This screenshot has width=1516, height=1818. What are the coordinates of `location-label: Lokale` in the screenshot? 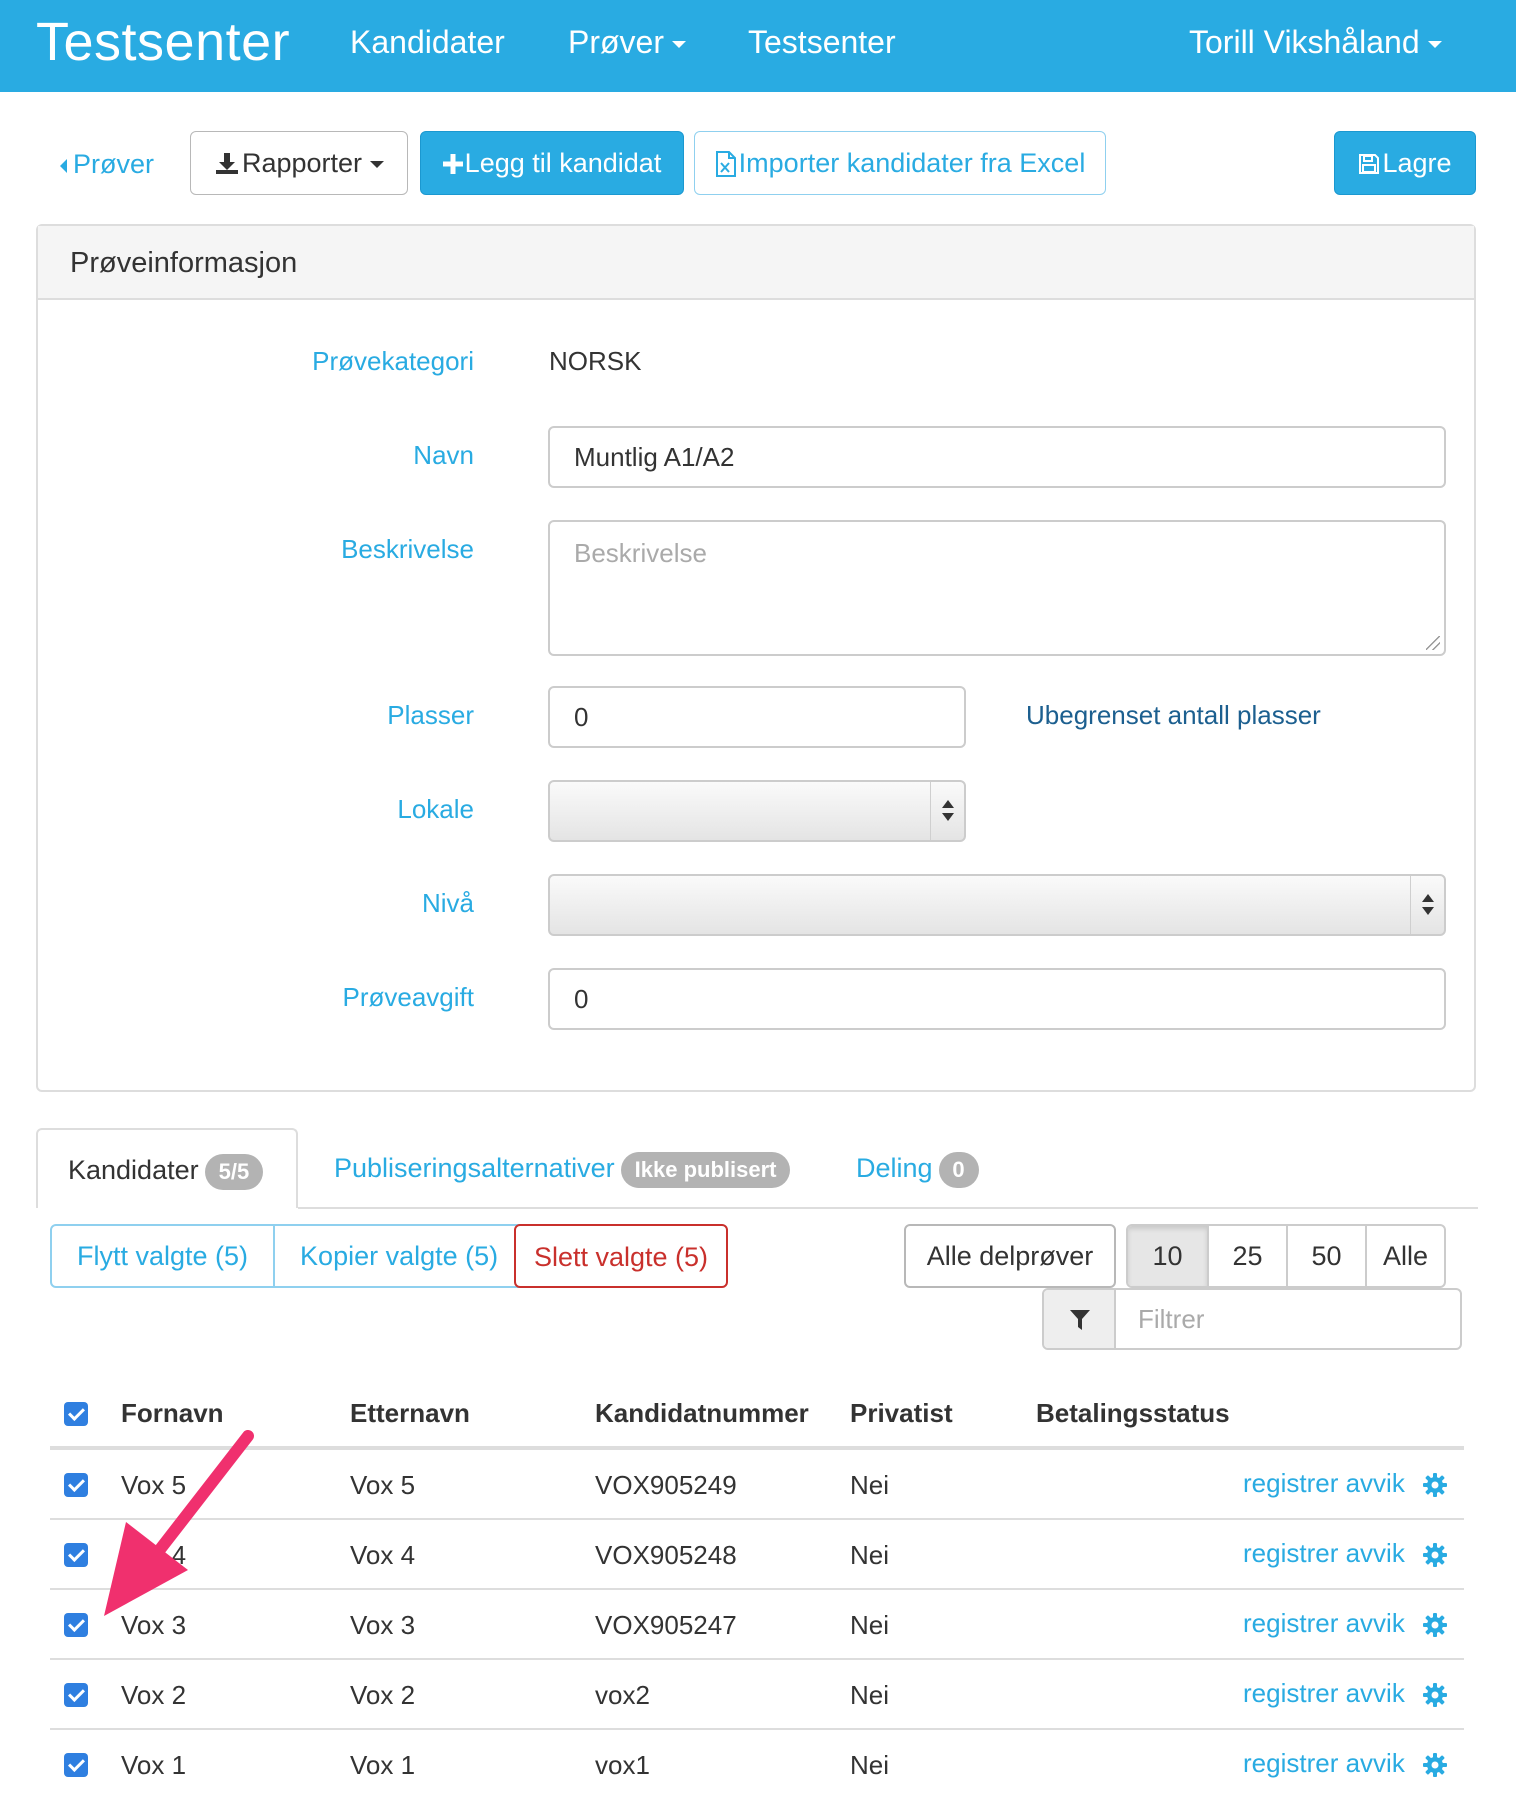 It's located at (435, 809).